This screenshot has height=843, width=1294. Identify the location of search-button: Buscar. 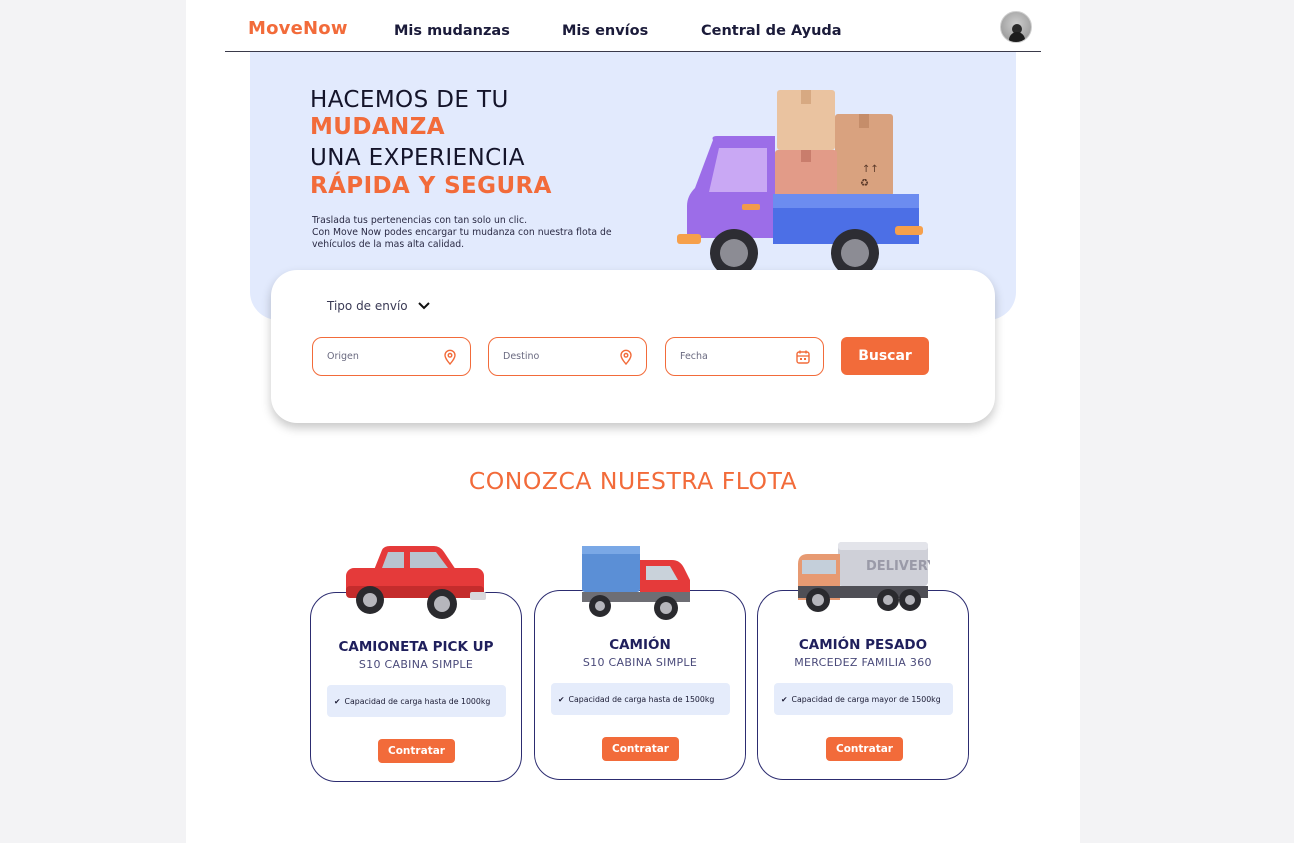
(885, 356).